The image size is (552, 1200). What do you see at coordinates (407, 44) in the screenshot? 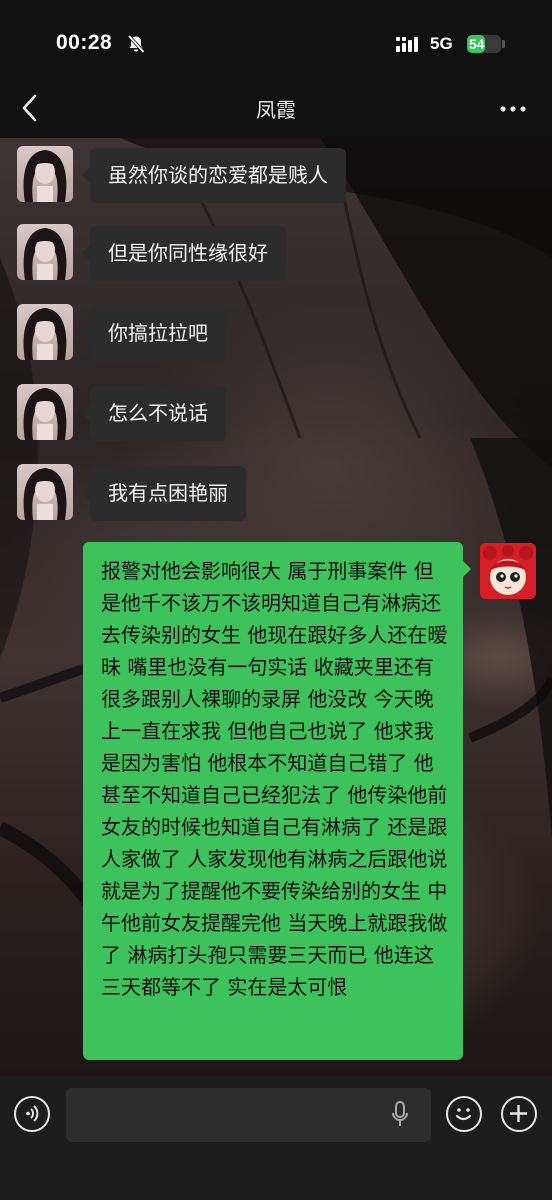
I see `signal-bars-icon` at bounding box center [407, 44].